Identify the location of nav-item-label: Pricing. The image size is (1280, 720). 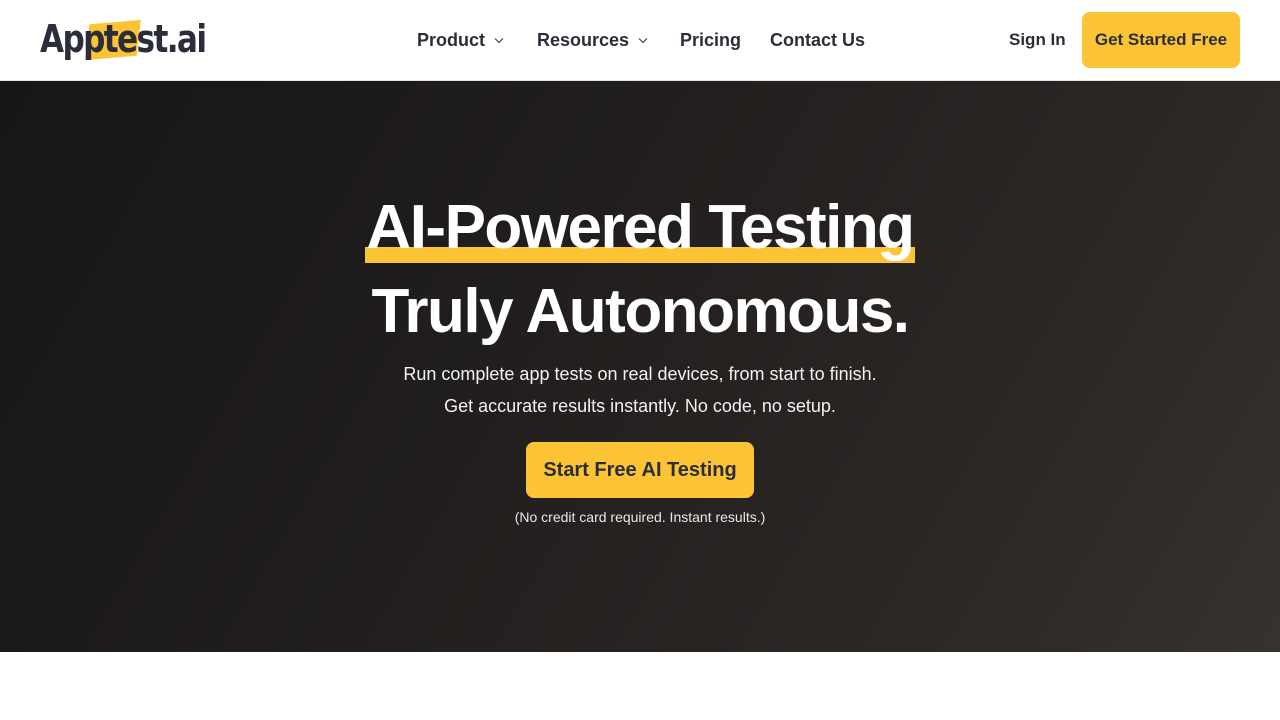
(711, 39).